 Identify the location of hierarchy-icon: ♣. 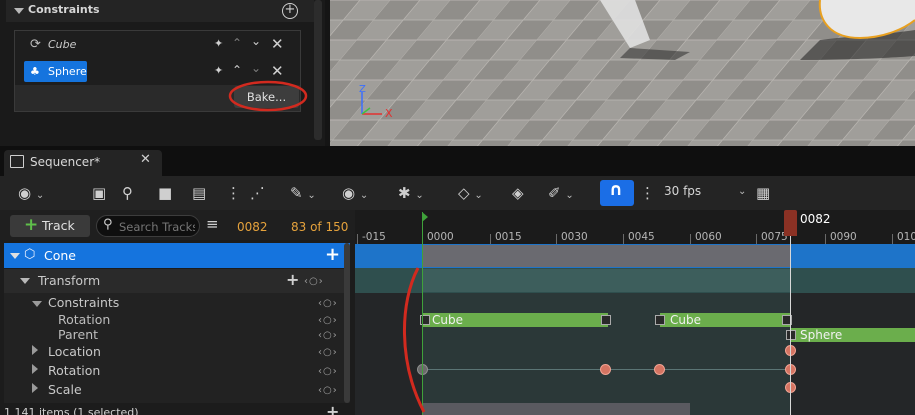
(35, 71).